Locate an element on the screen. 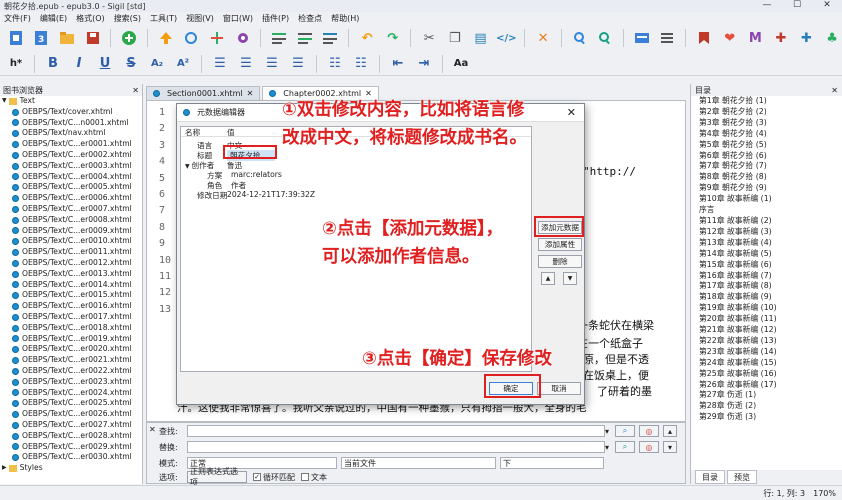 This screenshot has width=842, height=500. toc-item: 第28章 伤逝 (2) is located at coordinates (770, 406).